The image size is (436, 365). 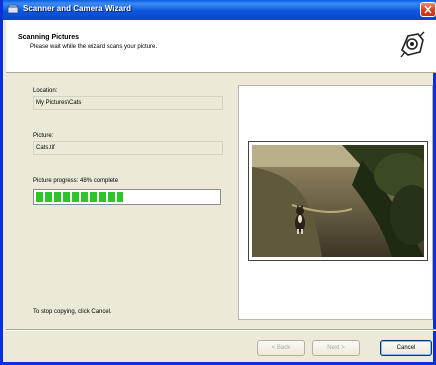 I want to click on stop-hint: To stop copying, click Cancel., so click(x=72, y=312).